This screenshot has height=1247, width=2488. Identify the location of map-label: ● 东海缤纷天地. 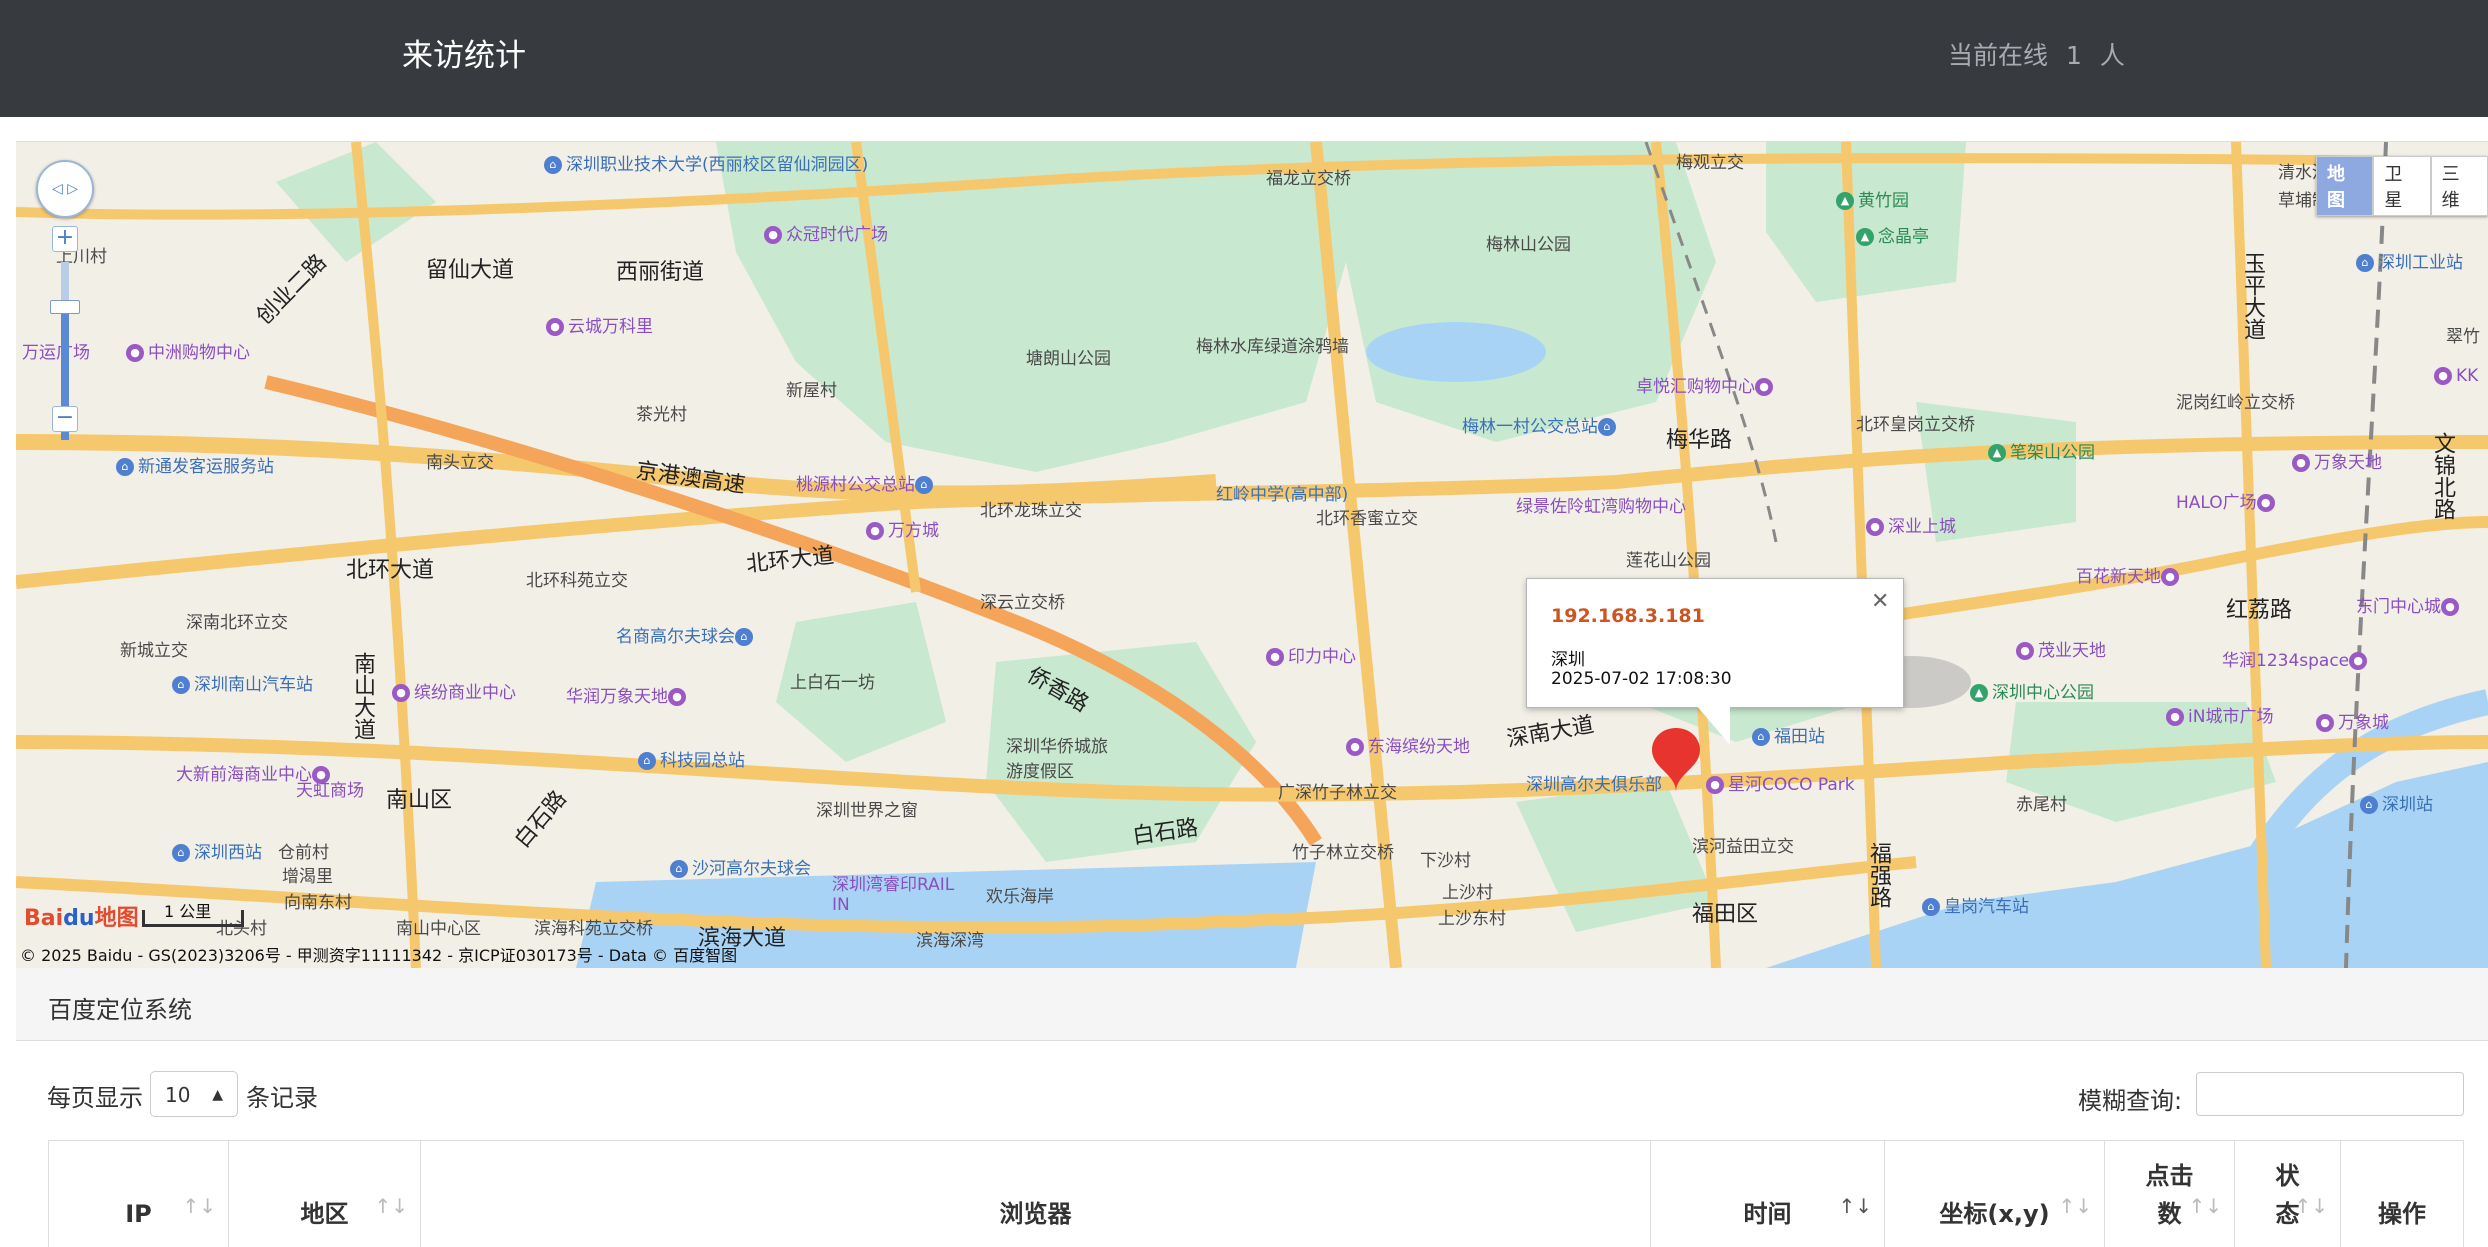
(1408, 744).